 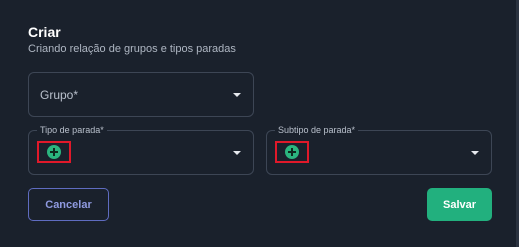 I want to click on dialog-title: Criar, so click(x=44, y=32).